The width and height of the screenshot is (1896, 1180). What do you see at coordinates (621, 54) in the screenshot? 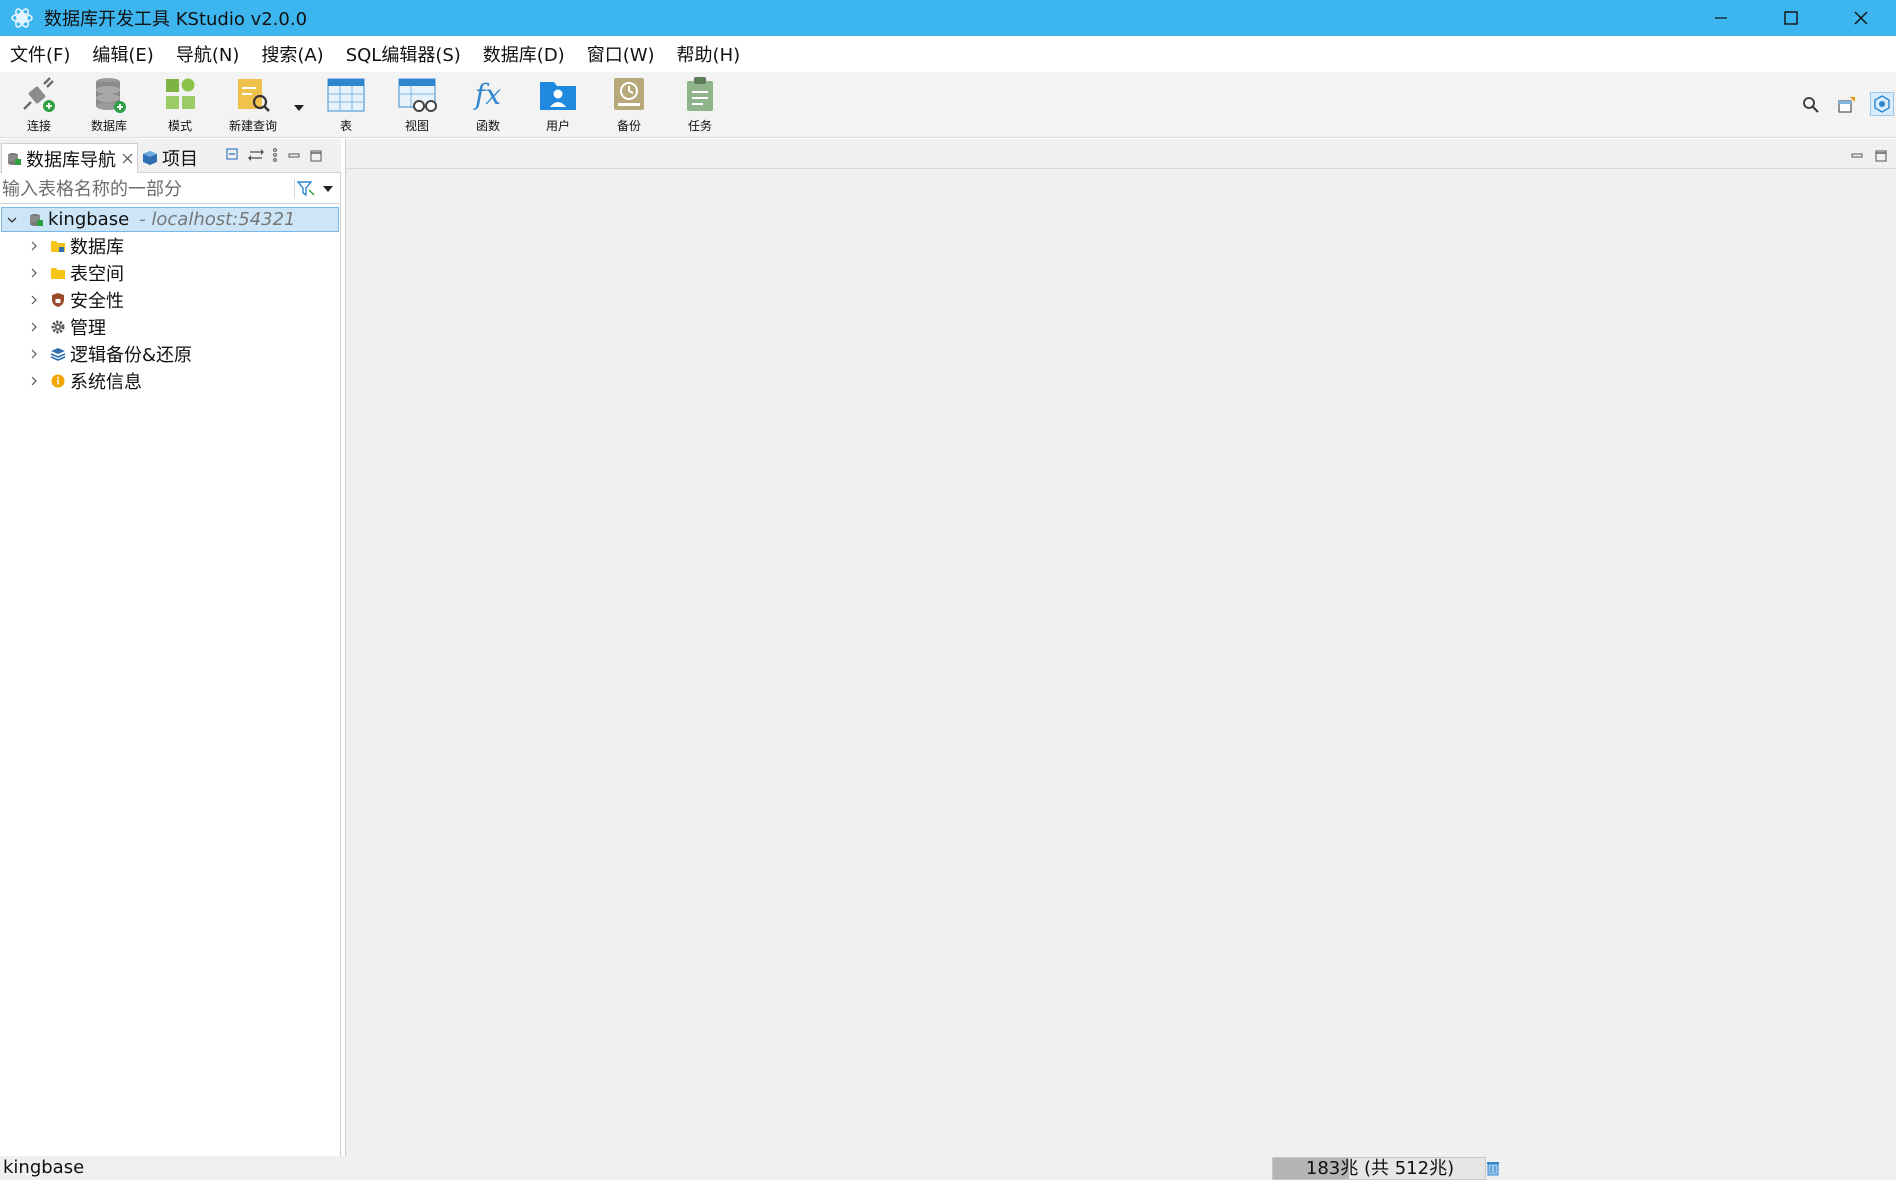
I see `menu-window: 窗口(W)` at bounding box center [621, 54].